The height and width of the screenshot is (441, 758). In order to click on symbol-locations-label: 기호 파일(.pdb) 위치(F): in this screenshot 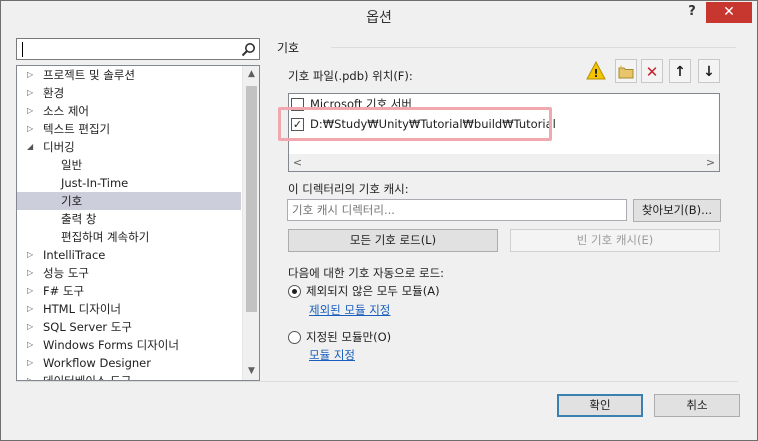, I will do `click(350, 76)`.